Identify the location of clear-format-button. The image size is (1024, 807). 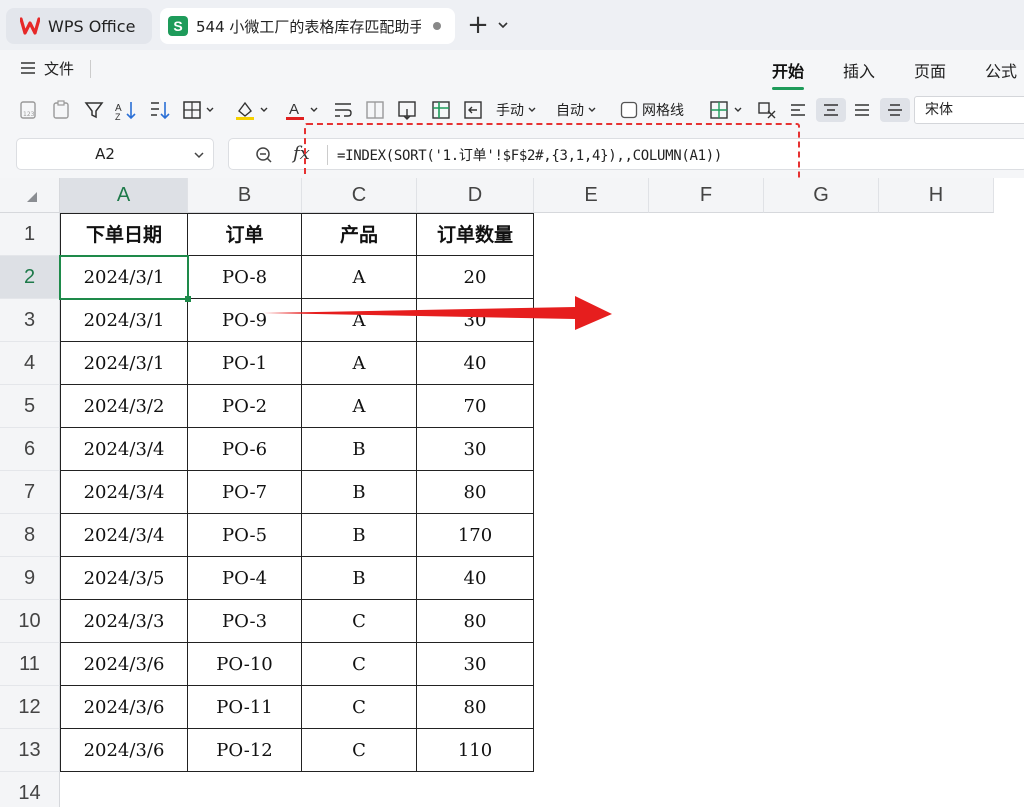
(767, 110).